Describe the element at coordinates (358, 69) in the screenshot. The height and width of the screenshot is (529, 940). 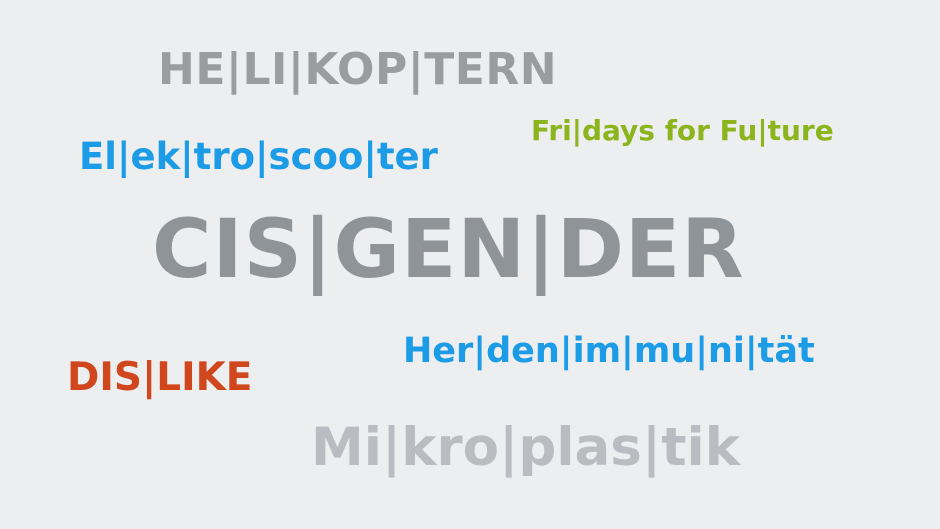
I see `word-helikoptern: HE|LI|KOP|TERN` at that location.